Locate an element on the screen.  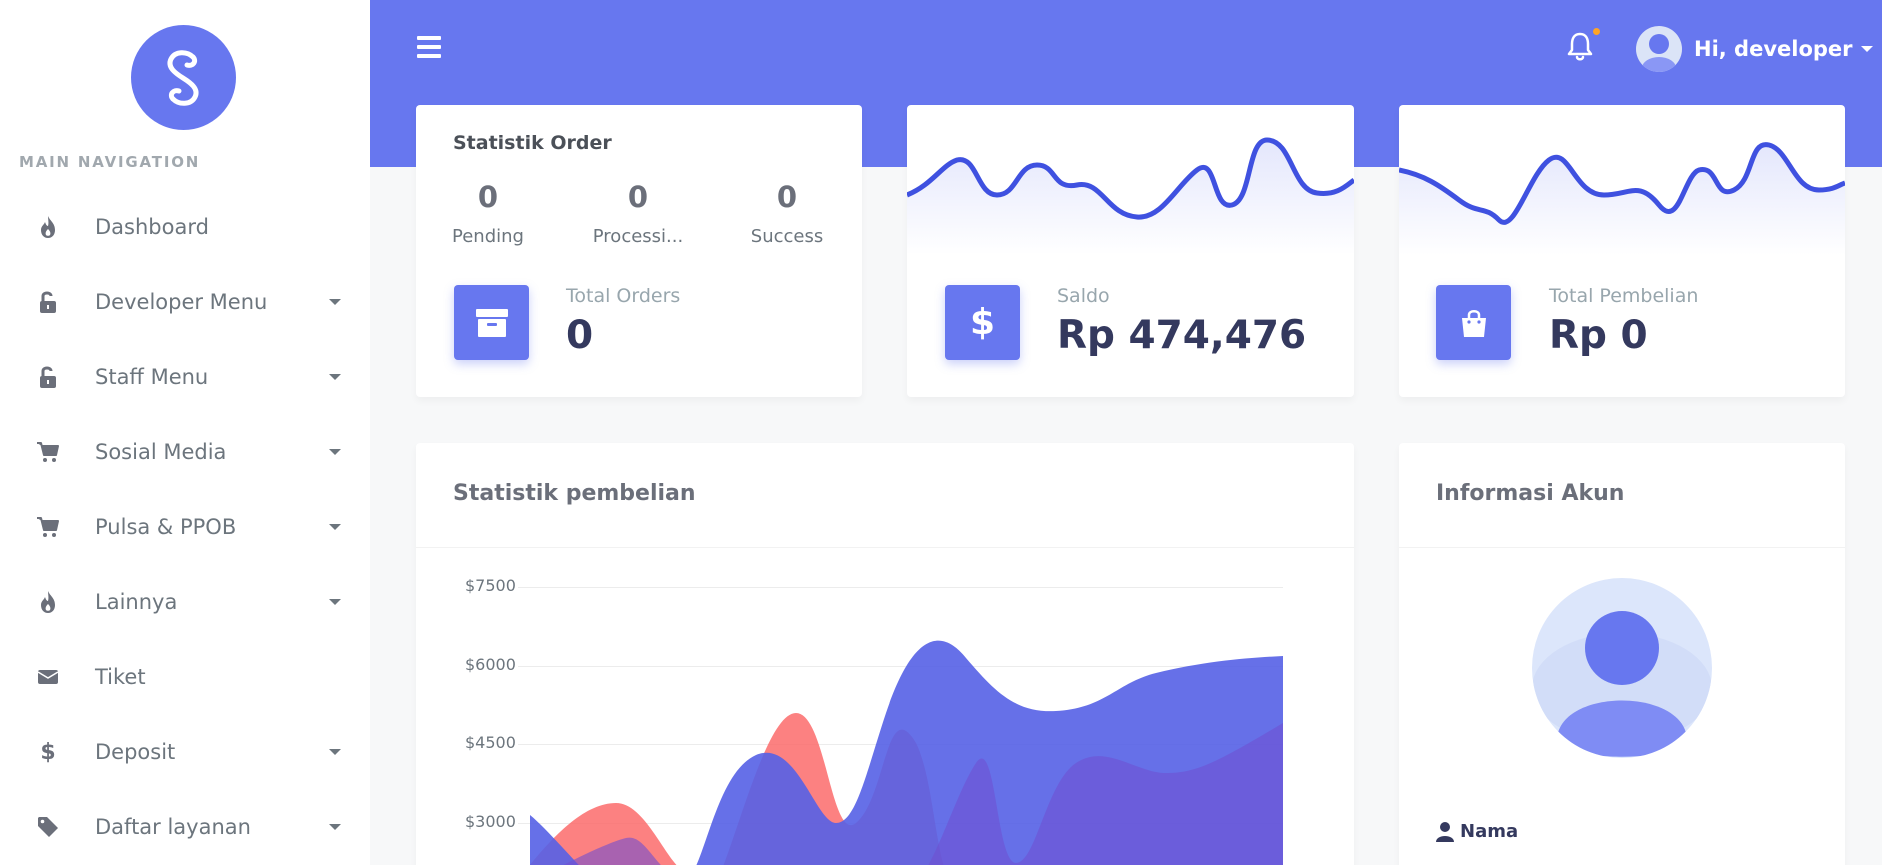
saldo-sparkline is located at coordinates (1130, 196).